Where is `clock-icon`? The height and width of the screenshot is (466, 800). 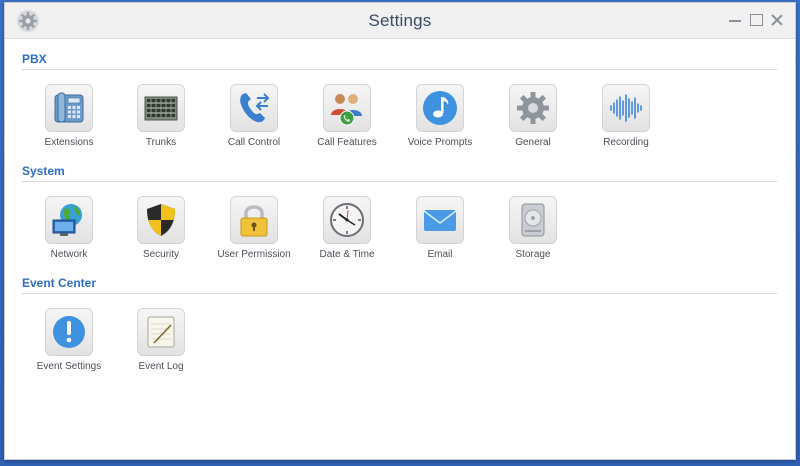
clock-icon is located at coordinates (347, 220).